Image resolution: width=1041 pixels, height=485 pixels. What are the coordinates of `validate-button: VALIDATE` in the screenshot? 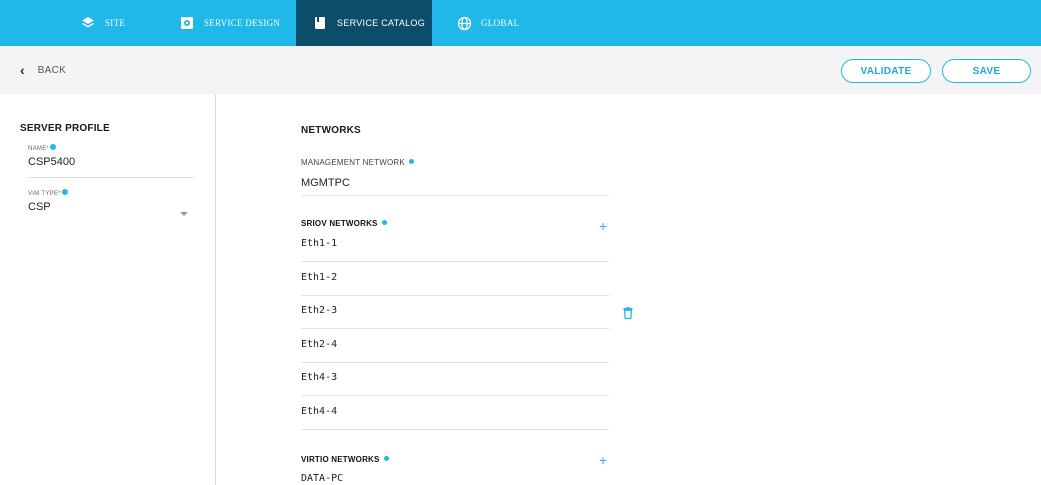 It's located at (886, 71).